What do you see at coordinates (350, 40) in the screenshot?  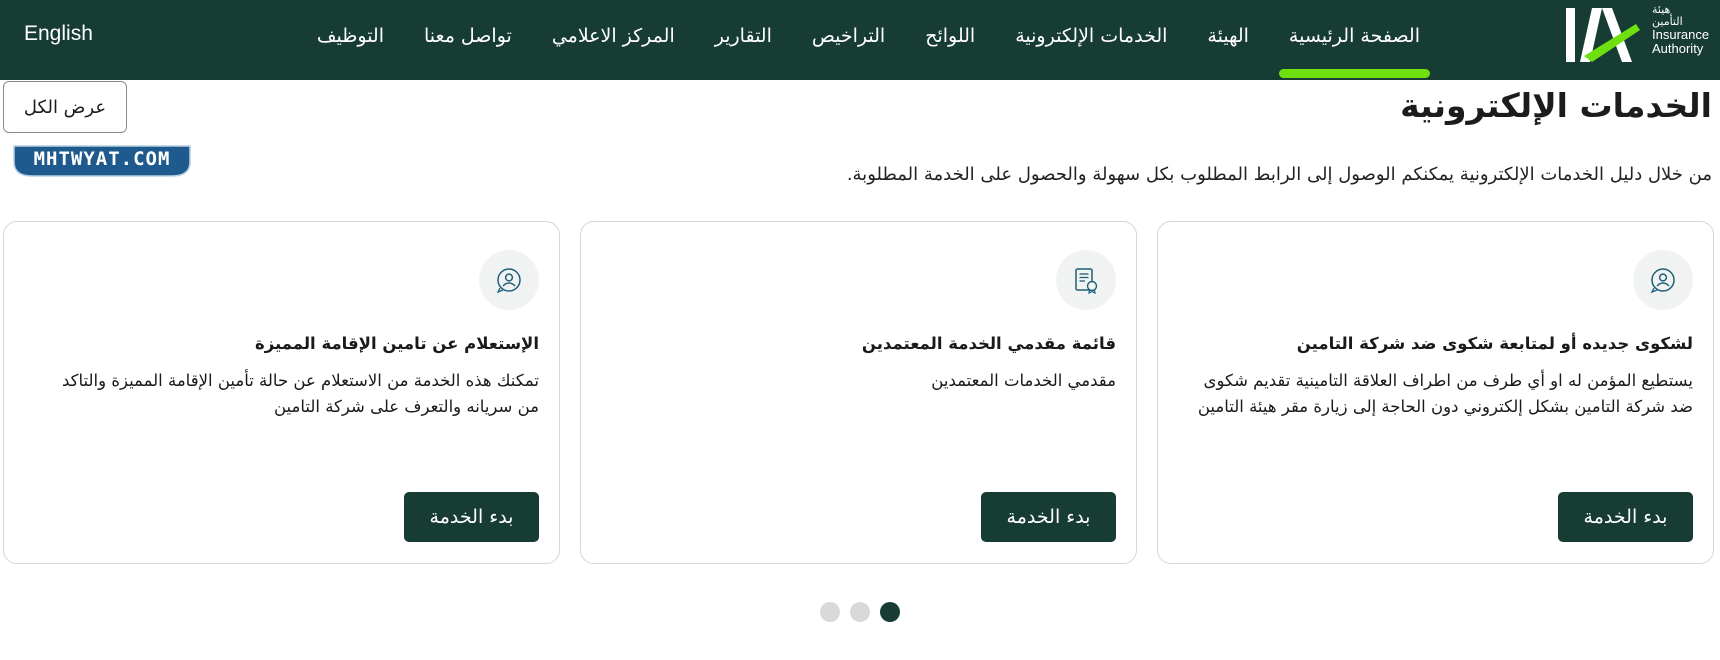 I see `nav-item-careers: التوظيف` at bounding box center [350, 40].